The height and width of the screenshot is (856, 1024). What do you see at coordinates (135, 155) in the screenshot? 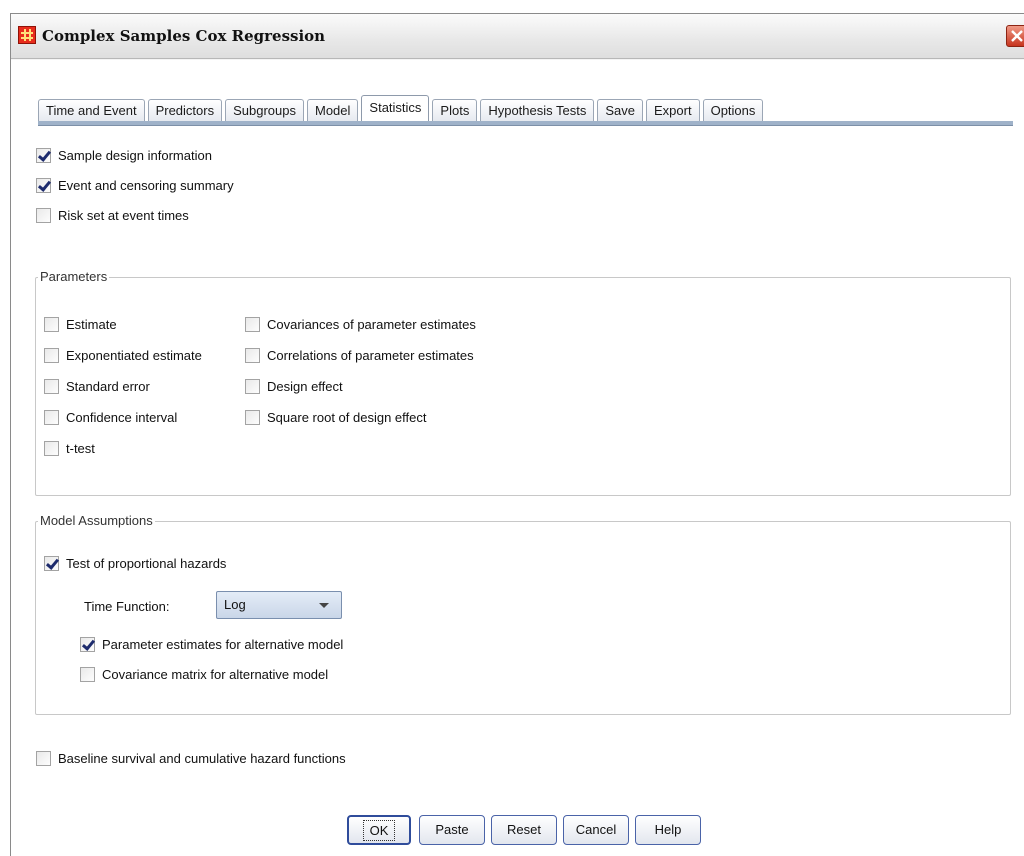
I see `sample-design-label: Sample design information` at bounding box center [135, 155].